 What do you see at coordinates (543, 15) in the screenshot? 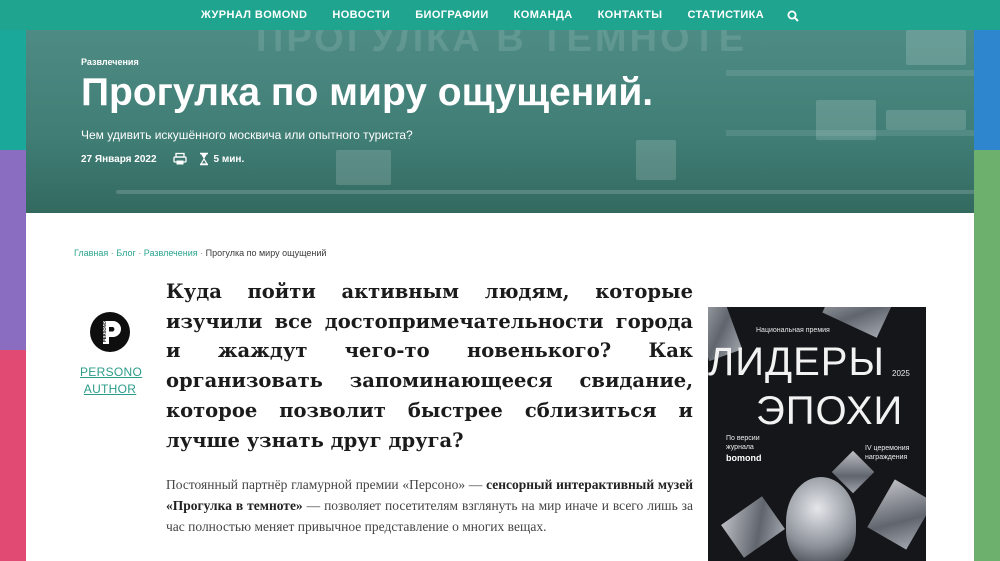
I see `nav-team: КОМАНДА` at bounding box center [543, 15].